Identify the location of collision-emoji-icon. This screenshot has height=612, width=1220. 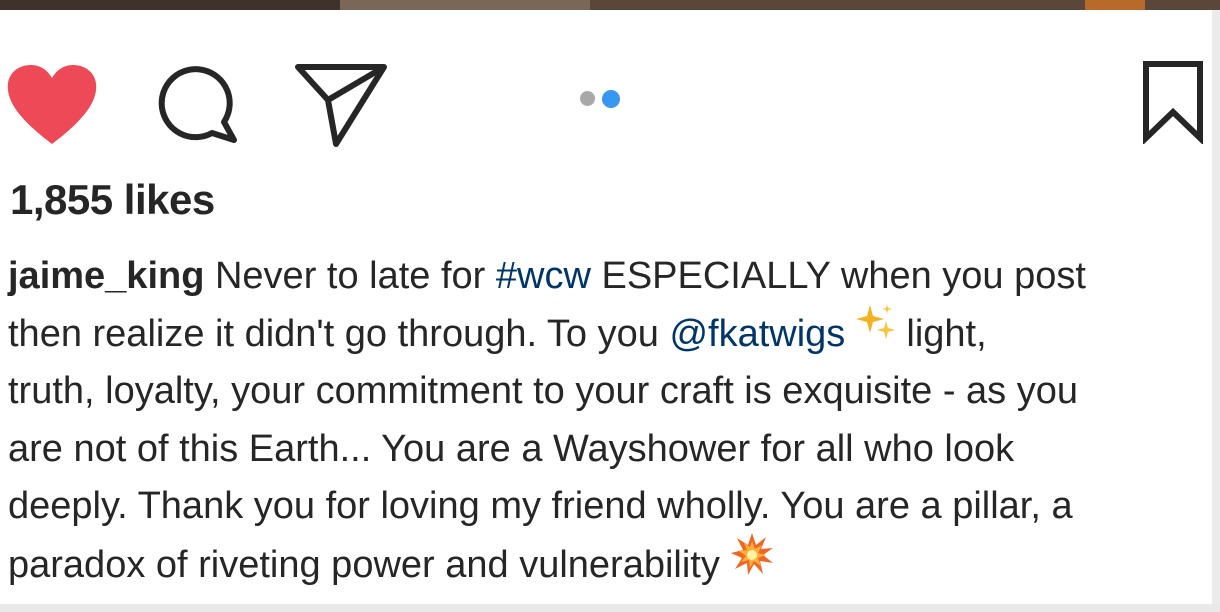
(752, 563).